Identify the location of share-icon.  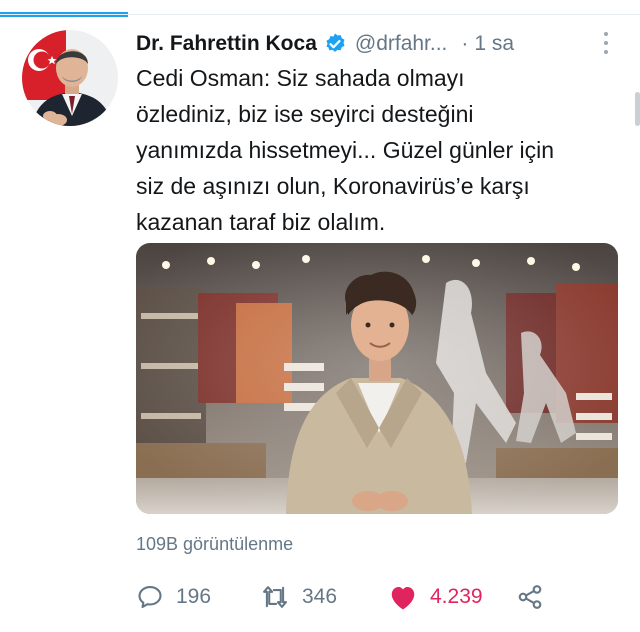
(530, 597).